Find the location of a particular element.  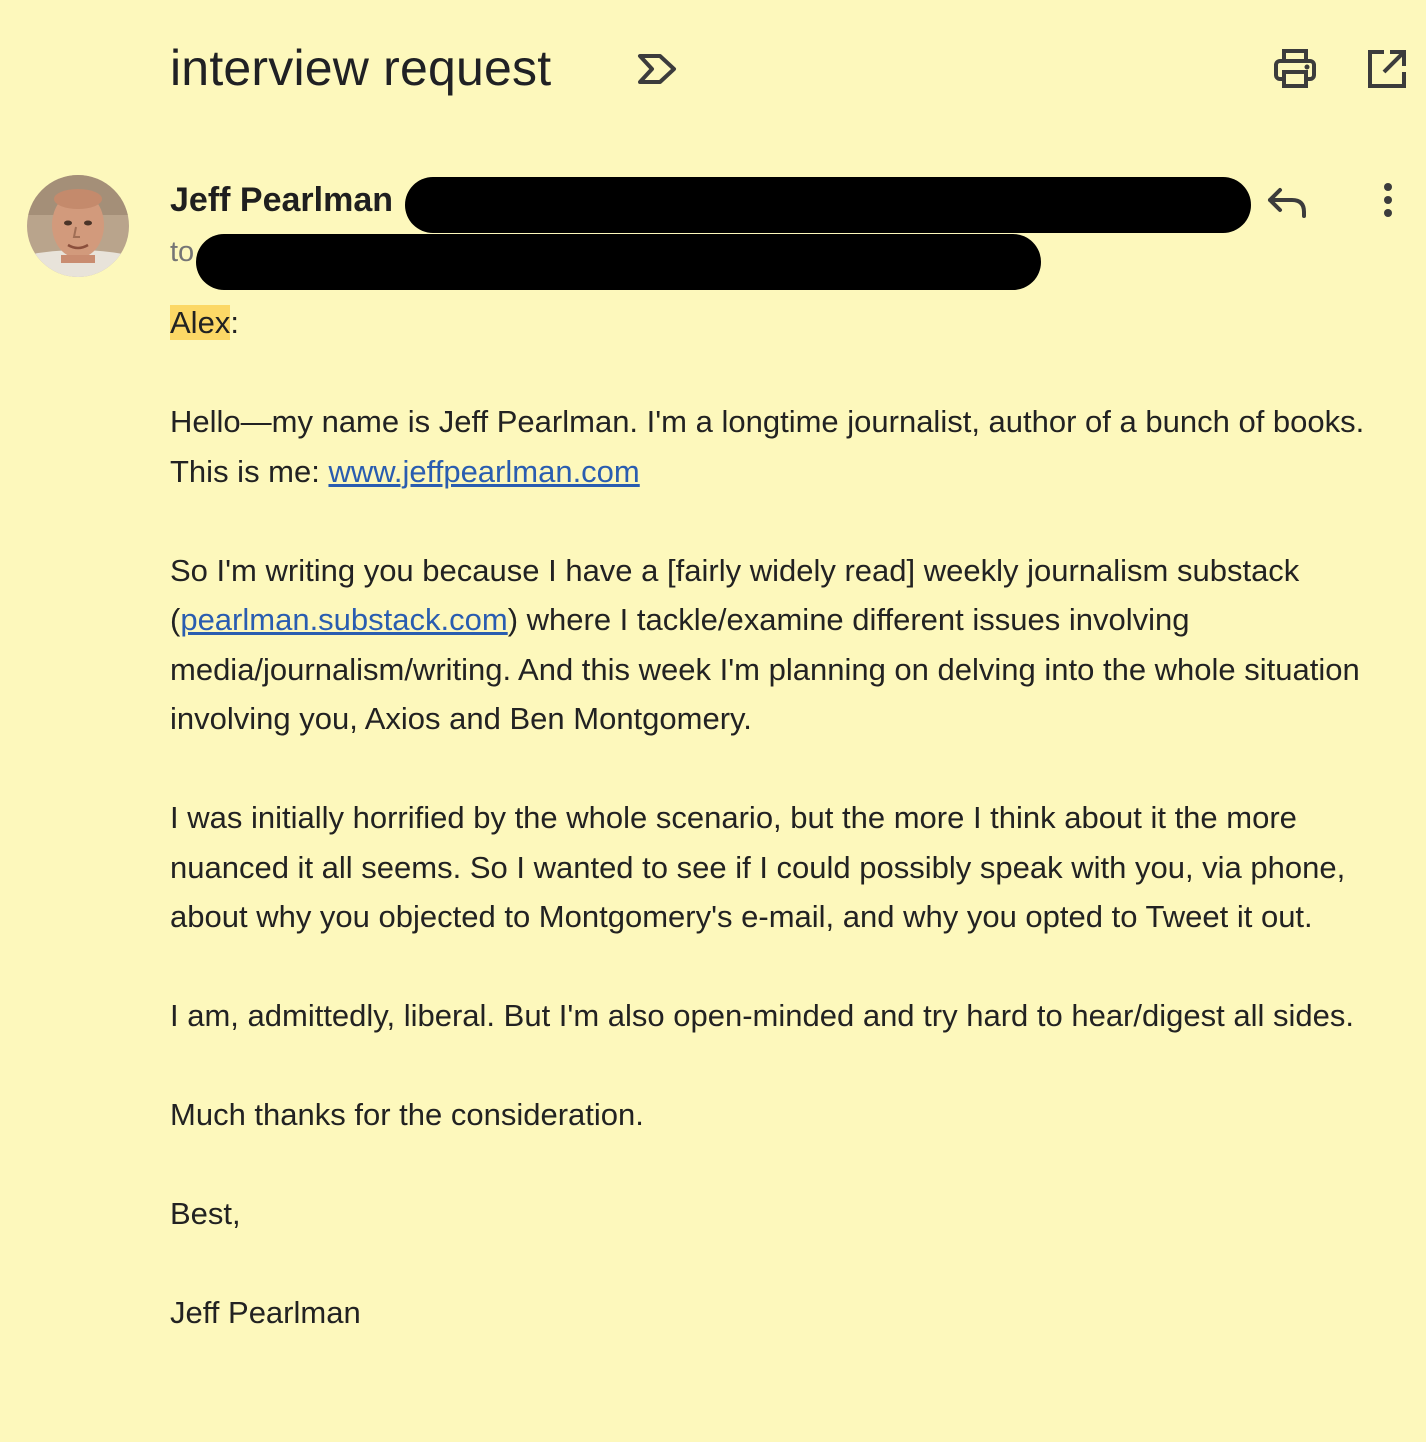

label-icon is located at coordinates (658, 69).